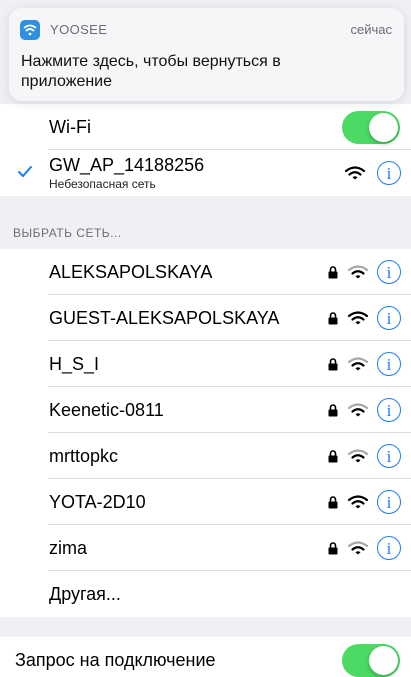 The image size is (411, 677). Describe the element at coordinates (371, 127) in the screenshot. I see `wifi-toggle` at that location.